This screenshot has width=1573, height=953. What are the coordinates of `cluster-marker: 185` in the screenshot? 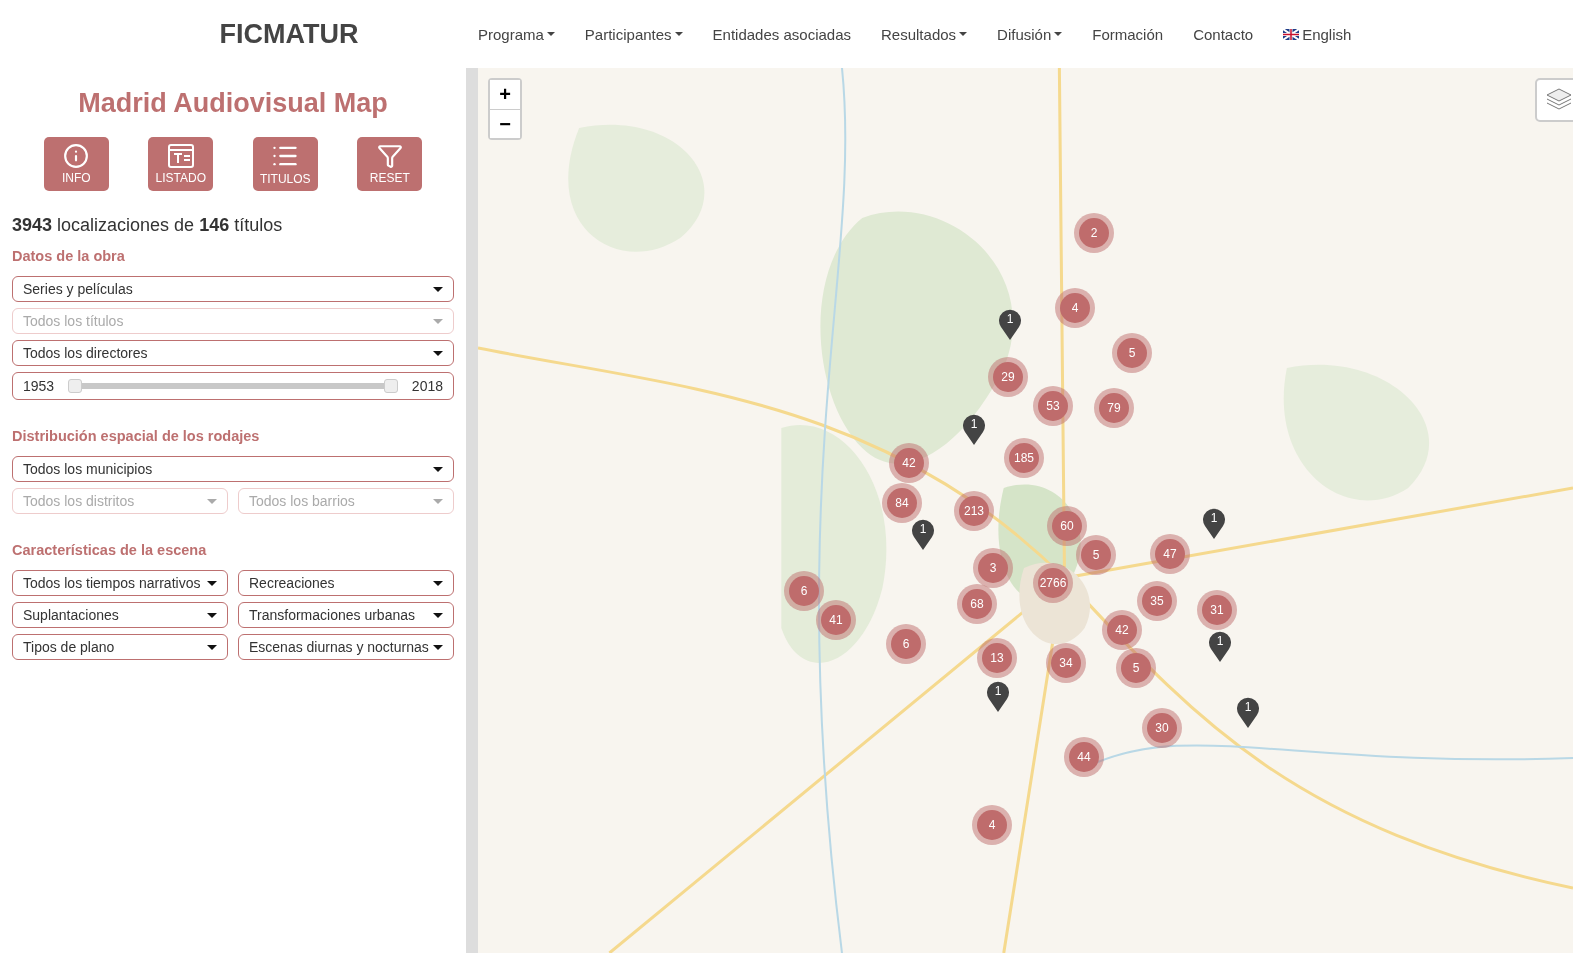 It's located at (1024, 458).